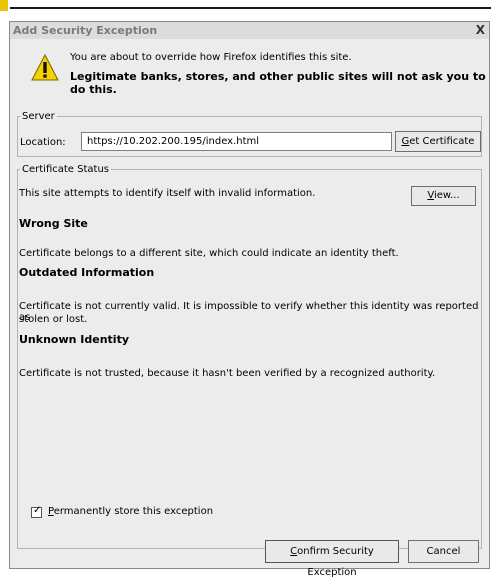 This screenshot has width=491, height=583. Describe the element at coordinates (43, 142) in the screenshot. I see `location-label: Location:` at that location.